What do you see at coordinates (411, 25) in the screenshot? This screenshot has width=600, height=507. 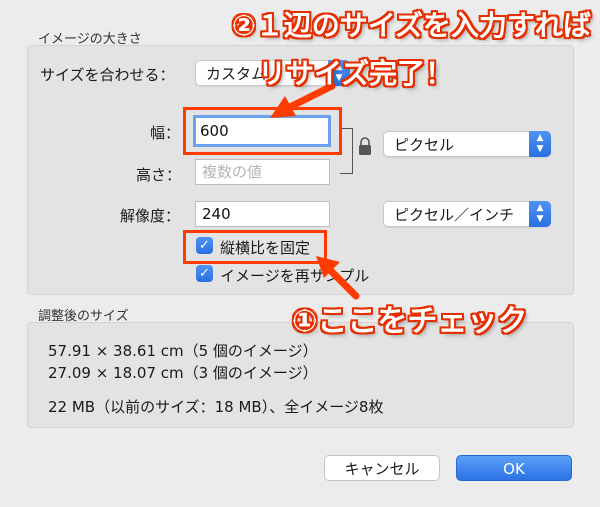 I see `step2-annotation-line1: ②１辺のサイズを入力すれば` at bounding box center [411, 25].